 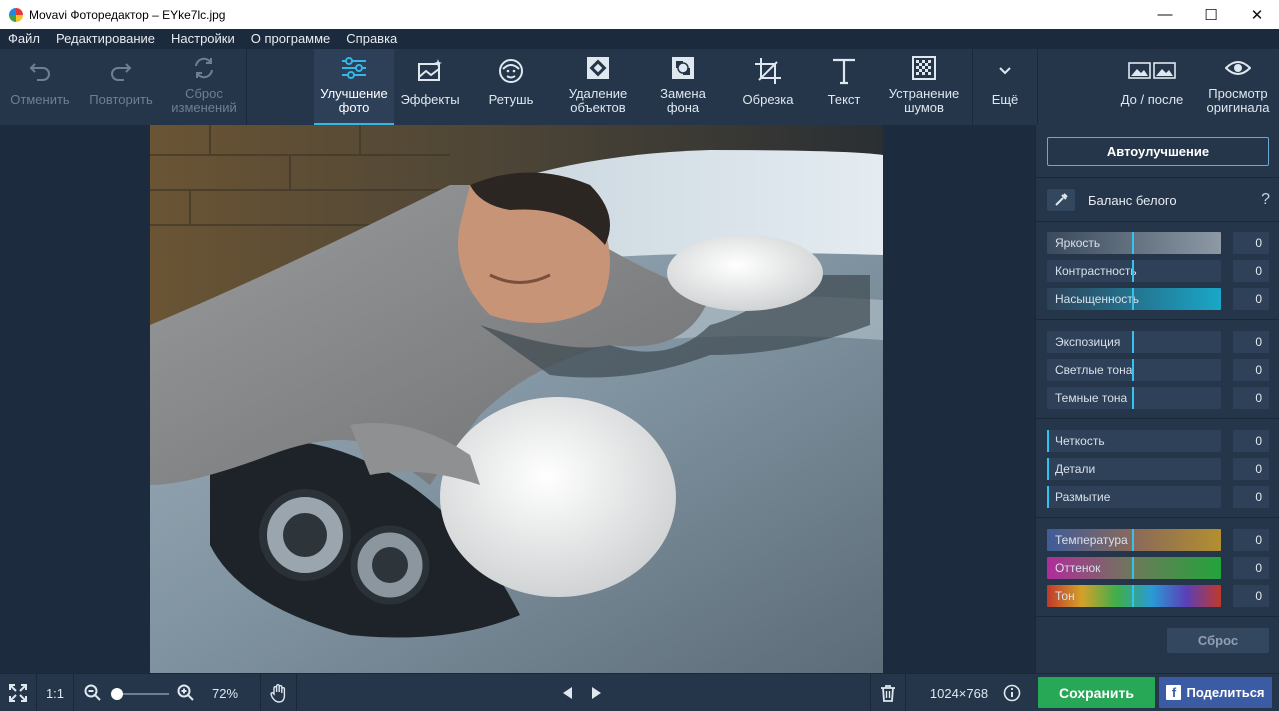 I want to click on zoom-in-button, so click(x=186, y=692).